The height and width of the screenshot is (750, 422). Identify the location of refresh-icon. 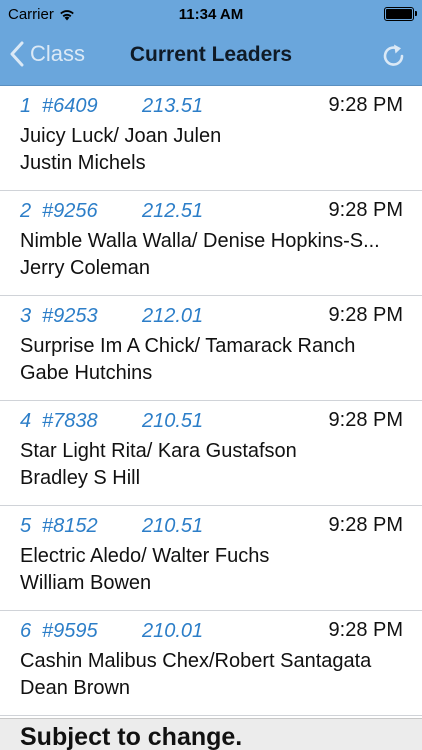
(394, 56).